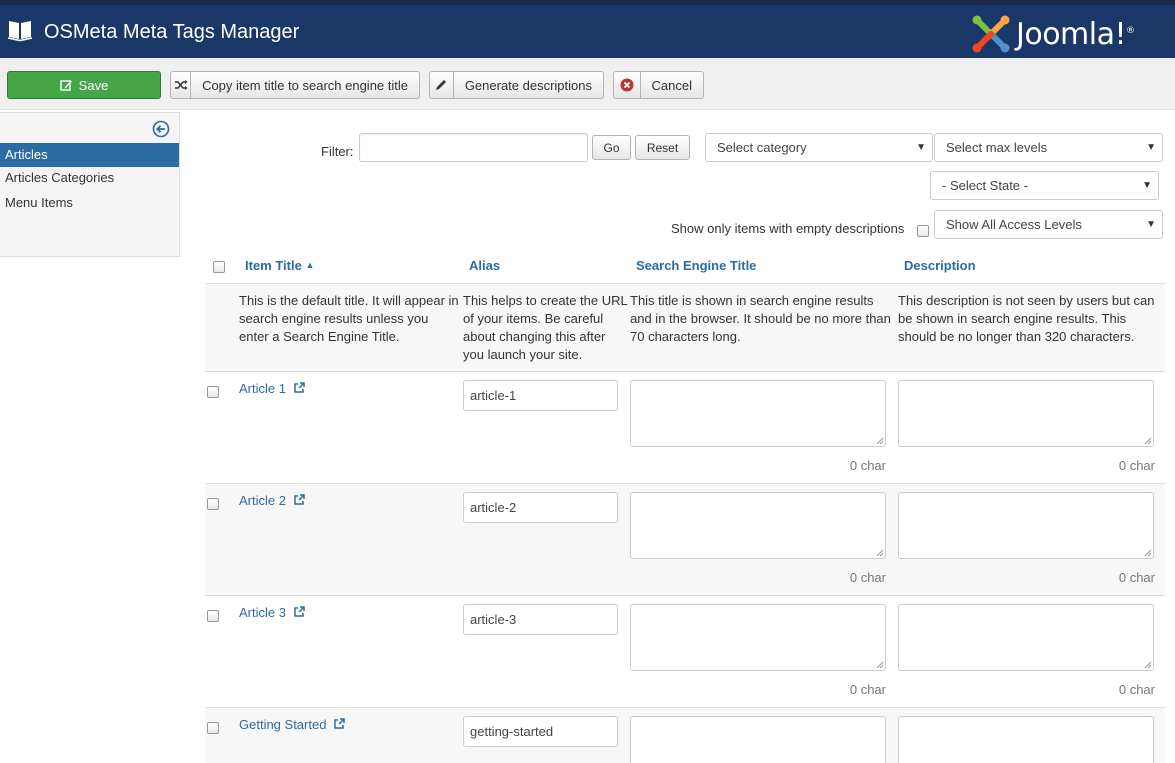 This screenshot has height=763, width=1175. I want to click on cancel-label: Cancel, so click(671, 85).